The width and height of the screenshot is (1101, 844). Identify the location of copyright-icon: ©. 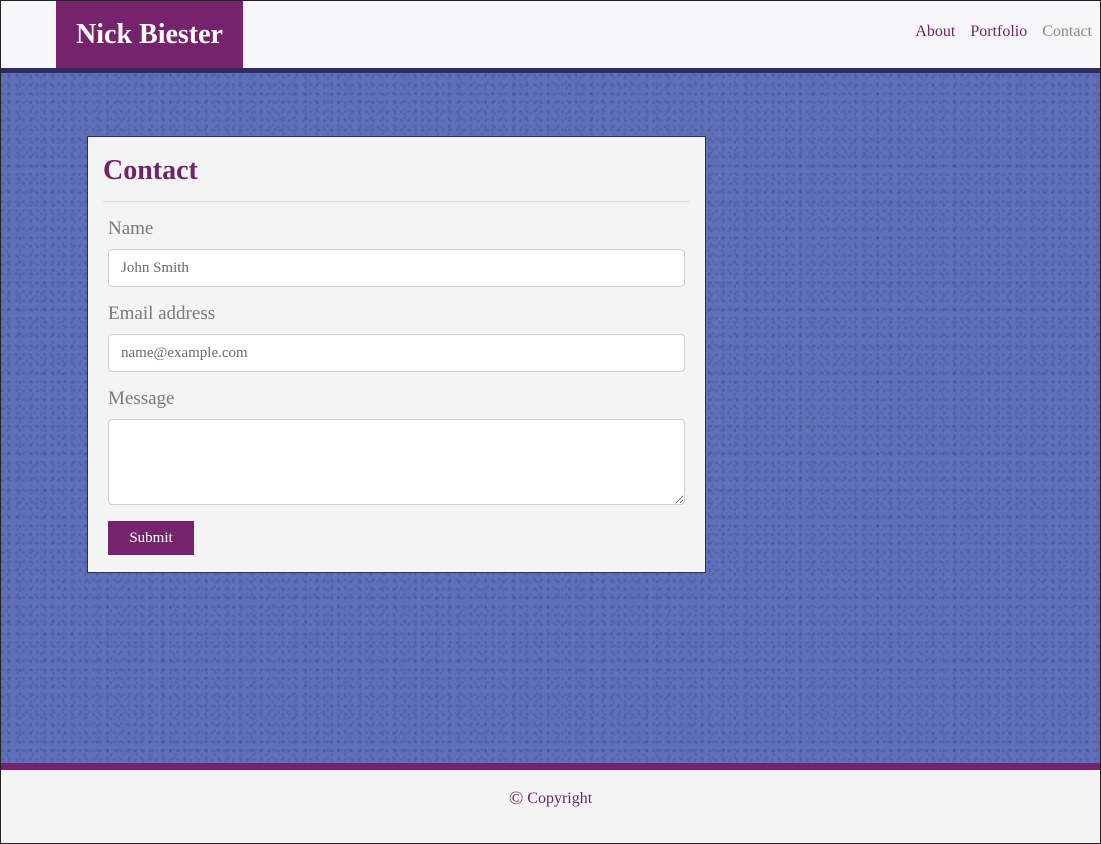
(516, 798).